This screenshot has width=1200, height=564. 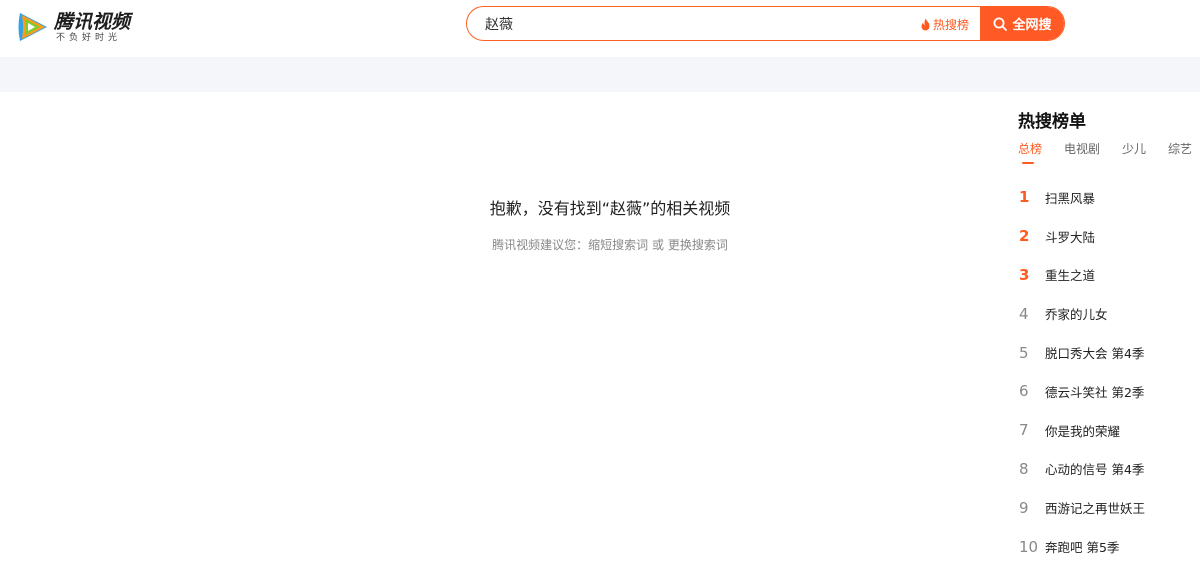 What do you see at coordinates (1095, 392) in the screenshot?
I see `show-title: 德云斗笑社 第2季` at bounding box center [1095, 392].